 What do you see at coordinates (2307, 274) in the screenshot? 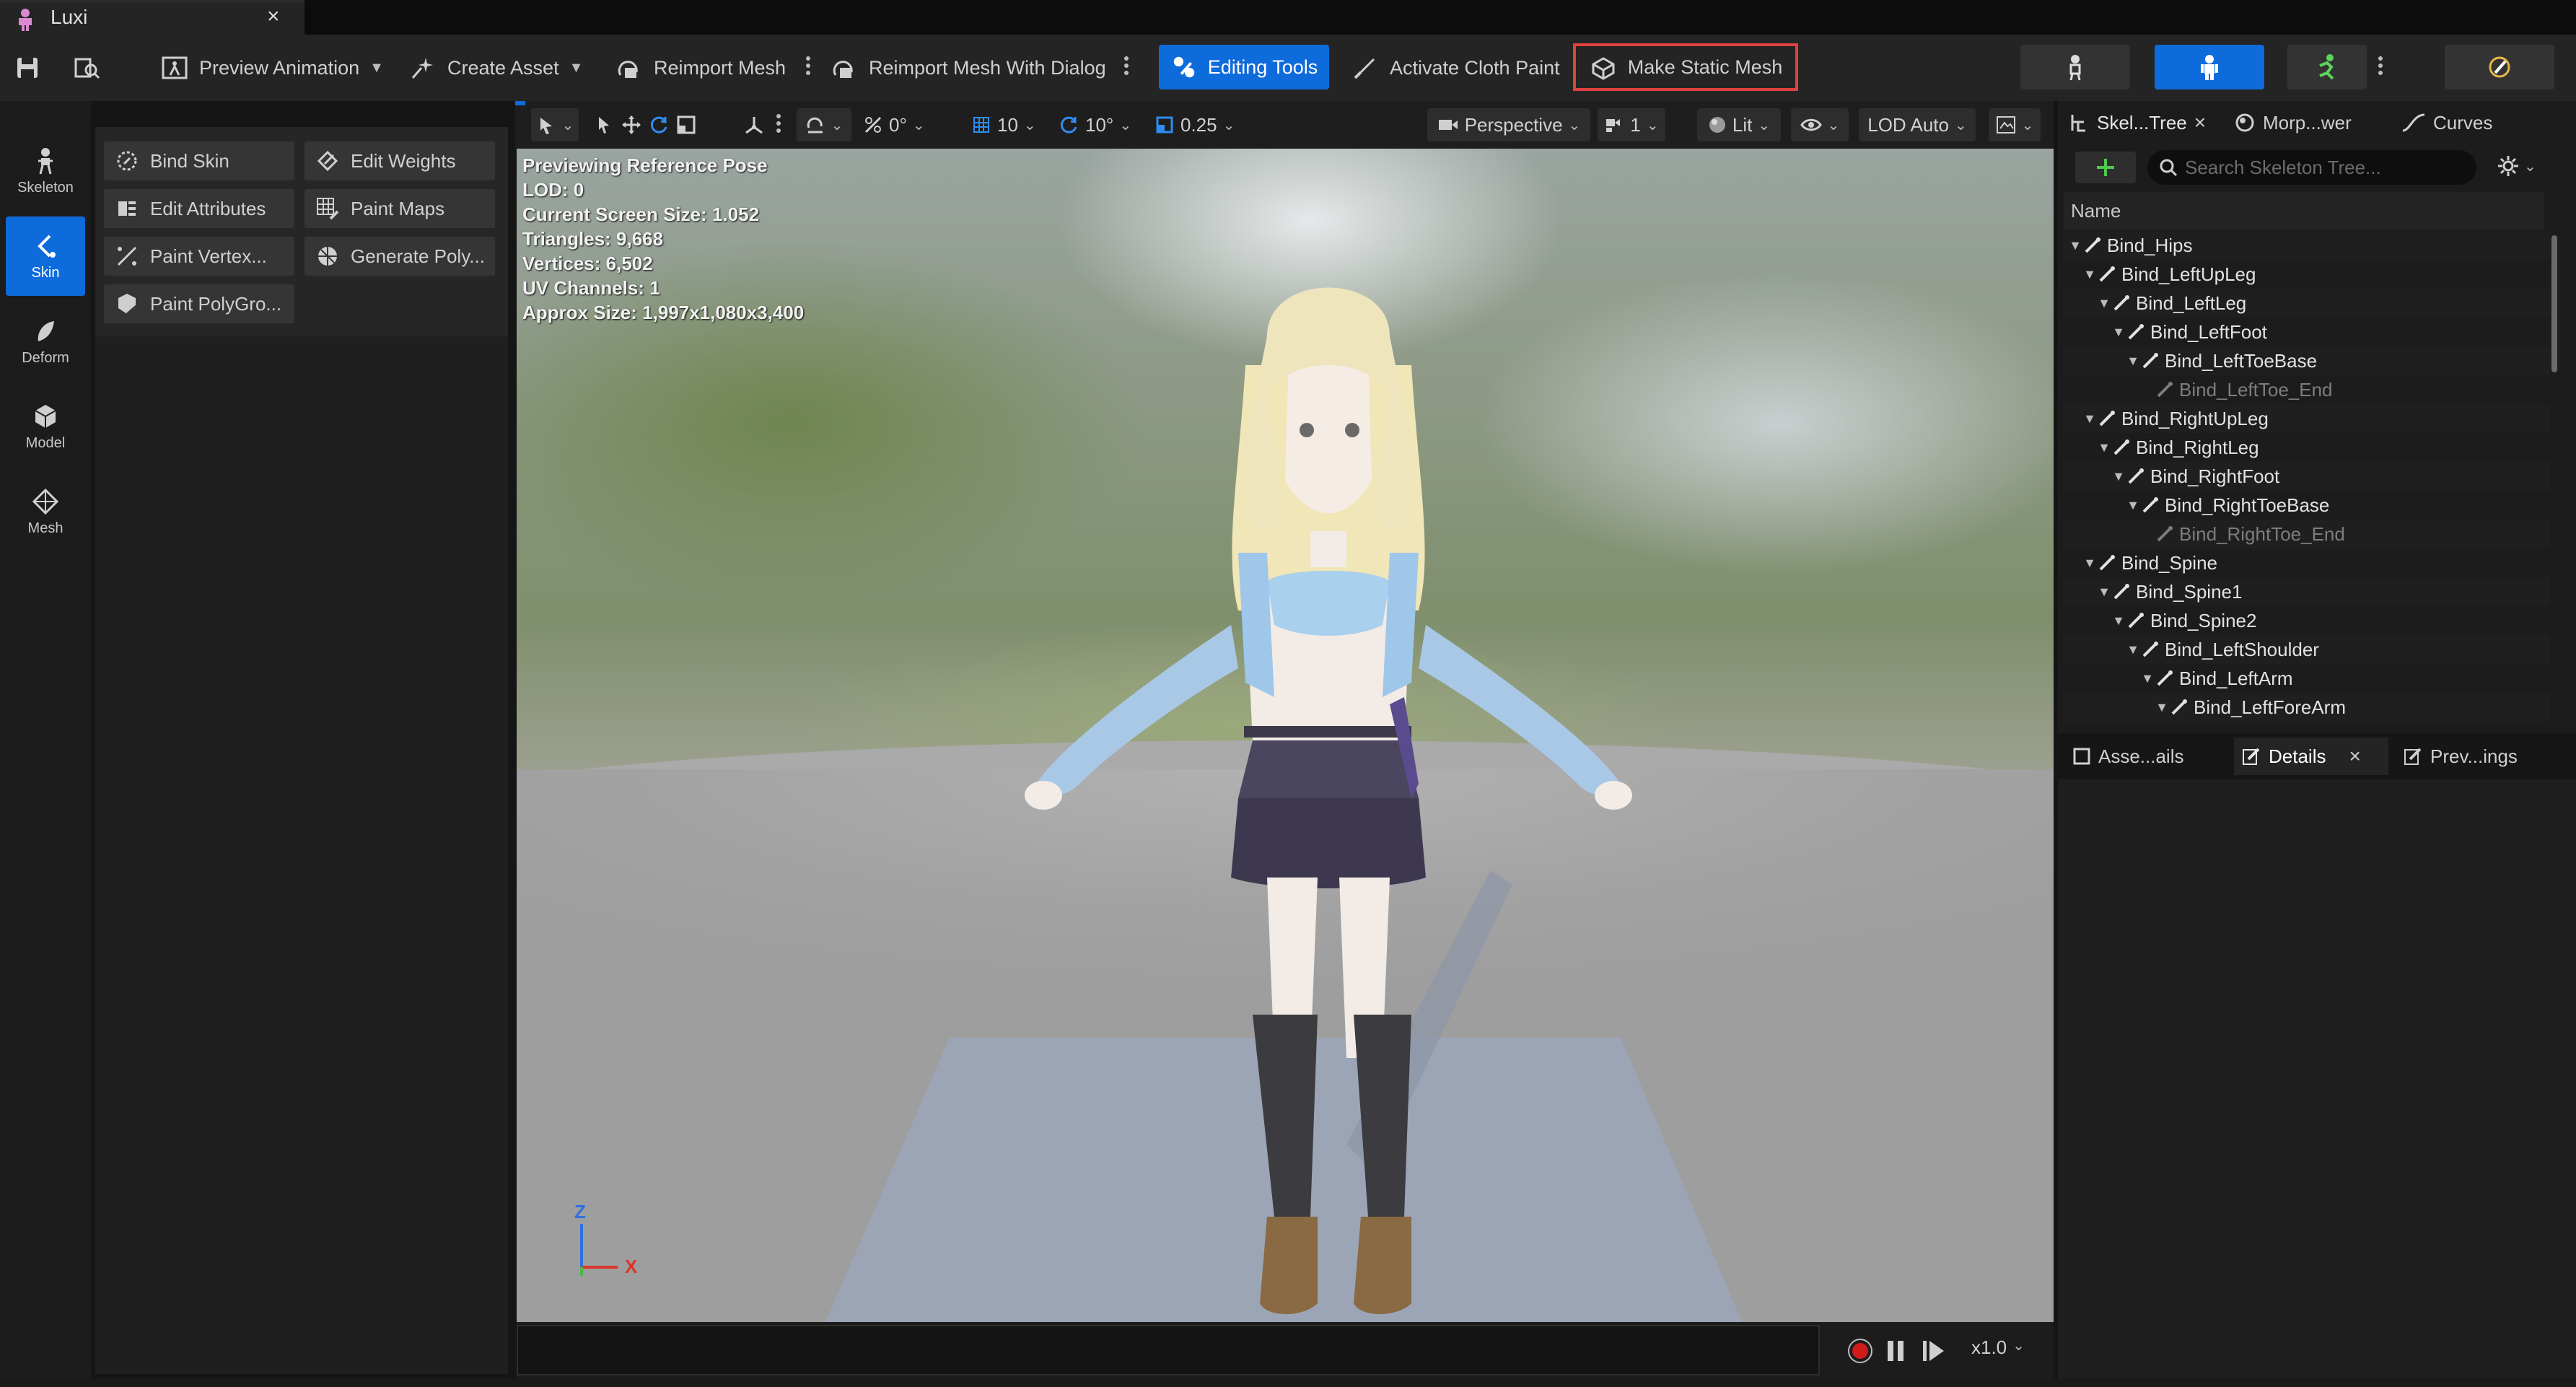
I see `tree-row: ▼ Bind_LeftUpLeg` at bounding box center [2307, 274].